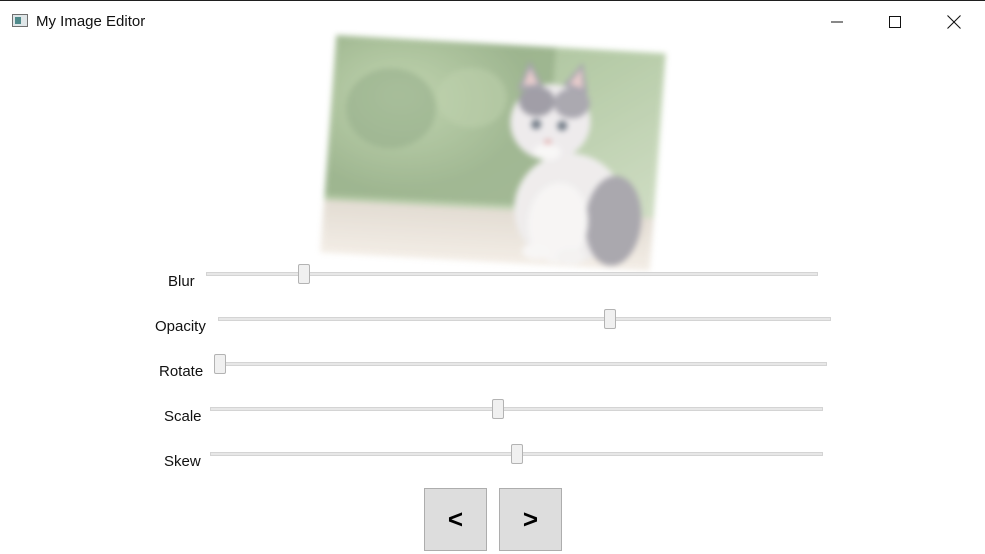  I want to click on next-button: >, so click(530, 519).